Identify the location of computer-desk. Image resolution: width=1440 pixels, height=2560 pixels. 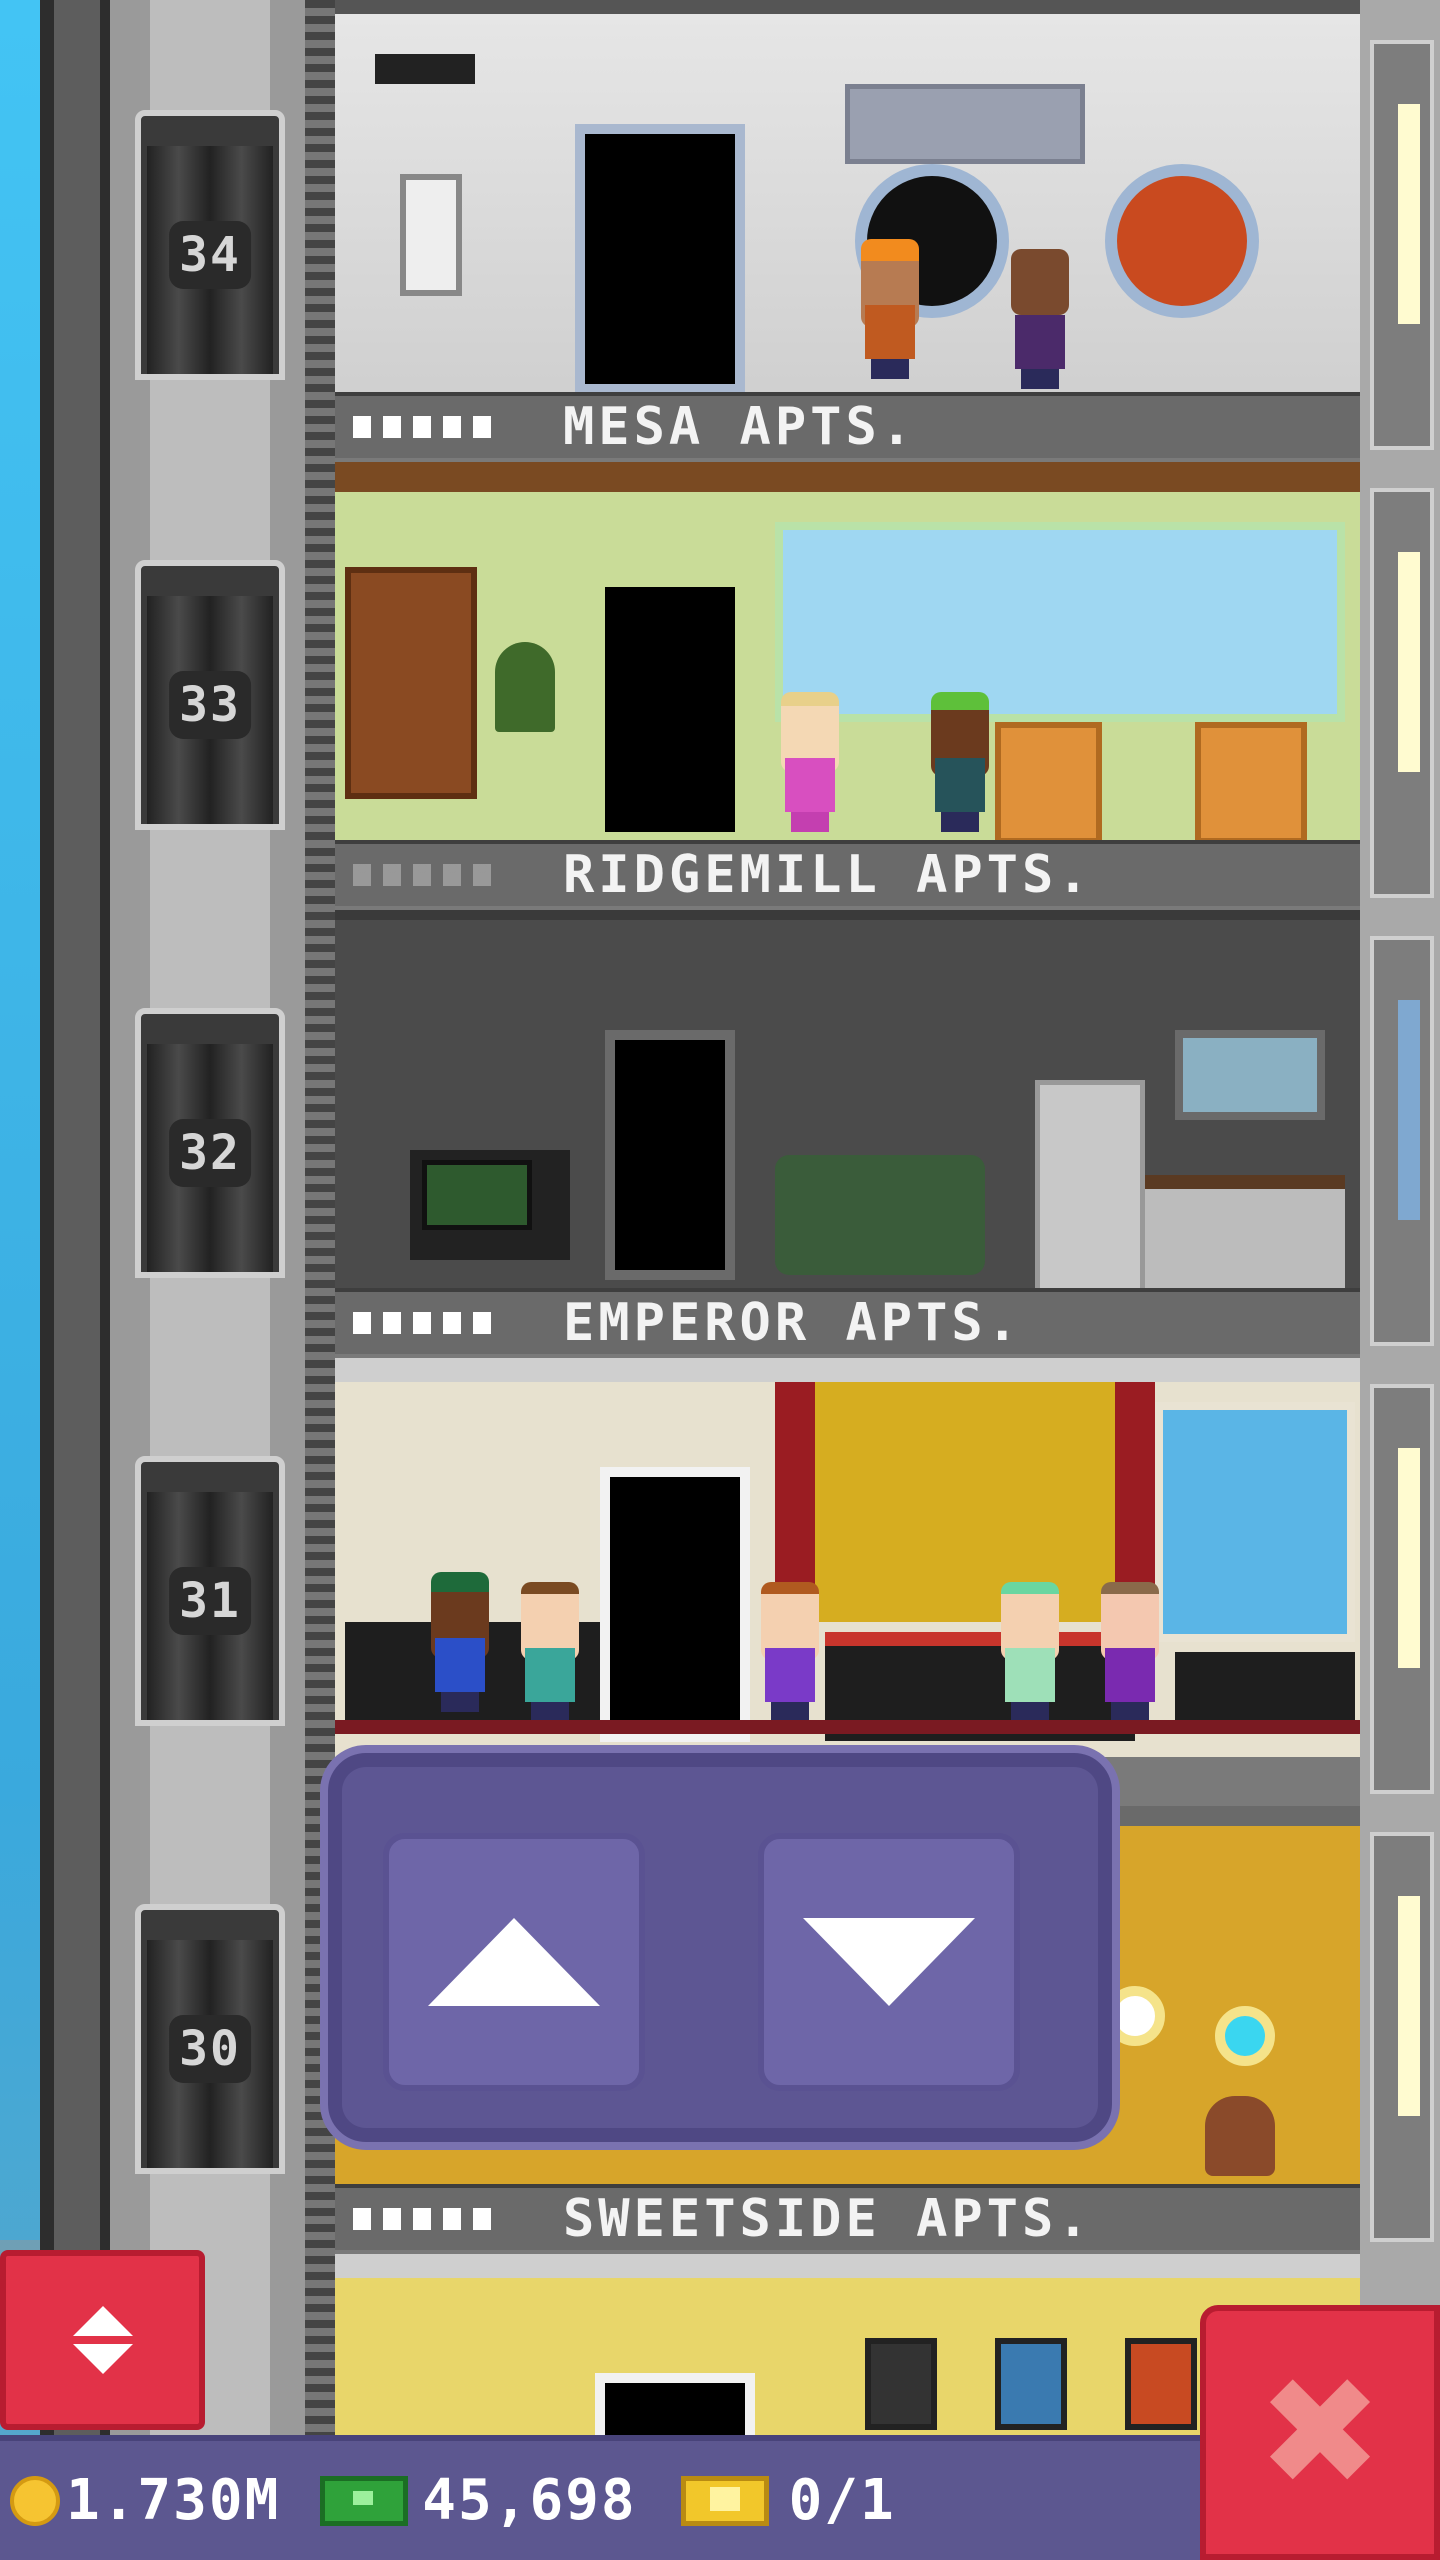
(490, 1205).